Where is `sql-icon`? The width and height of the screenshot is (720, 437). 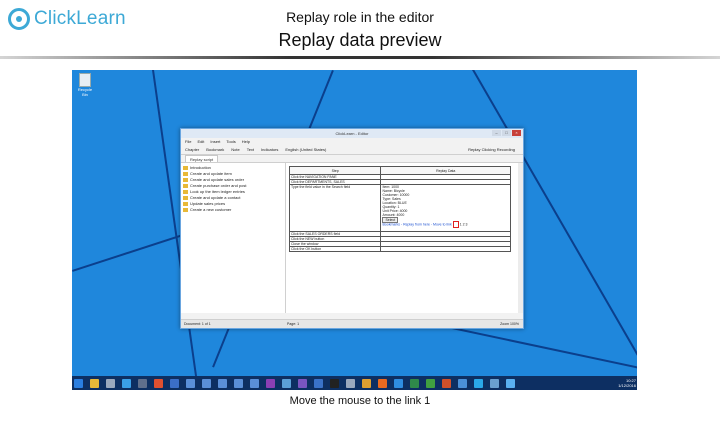 sql-icon is located at coordinates (110, 383).